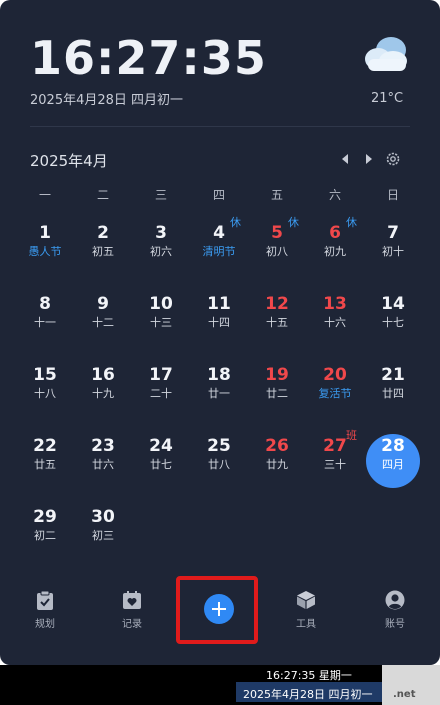 This screenshot has width=440, height=705. Describe the element at coordinates (103, 446) in the screenshot. I see `day-number: 23` at that location.